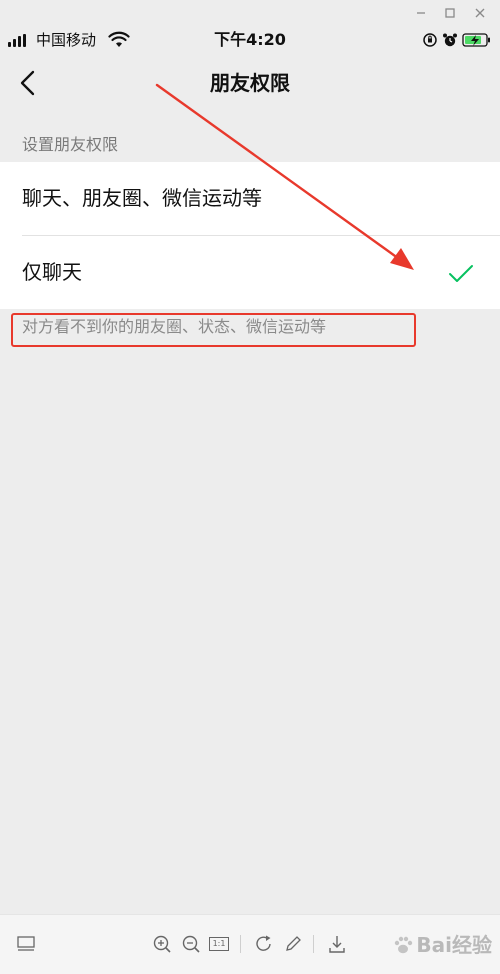 The image size is (500, 974). I want to click on option-chat-moments-werun: 聊天、朋友圈、微信运动等, so click(250, 199).